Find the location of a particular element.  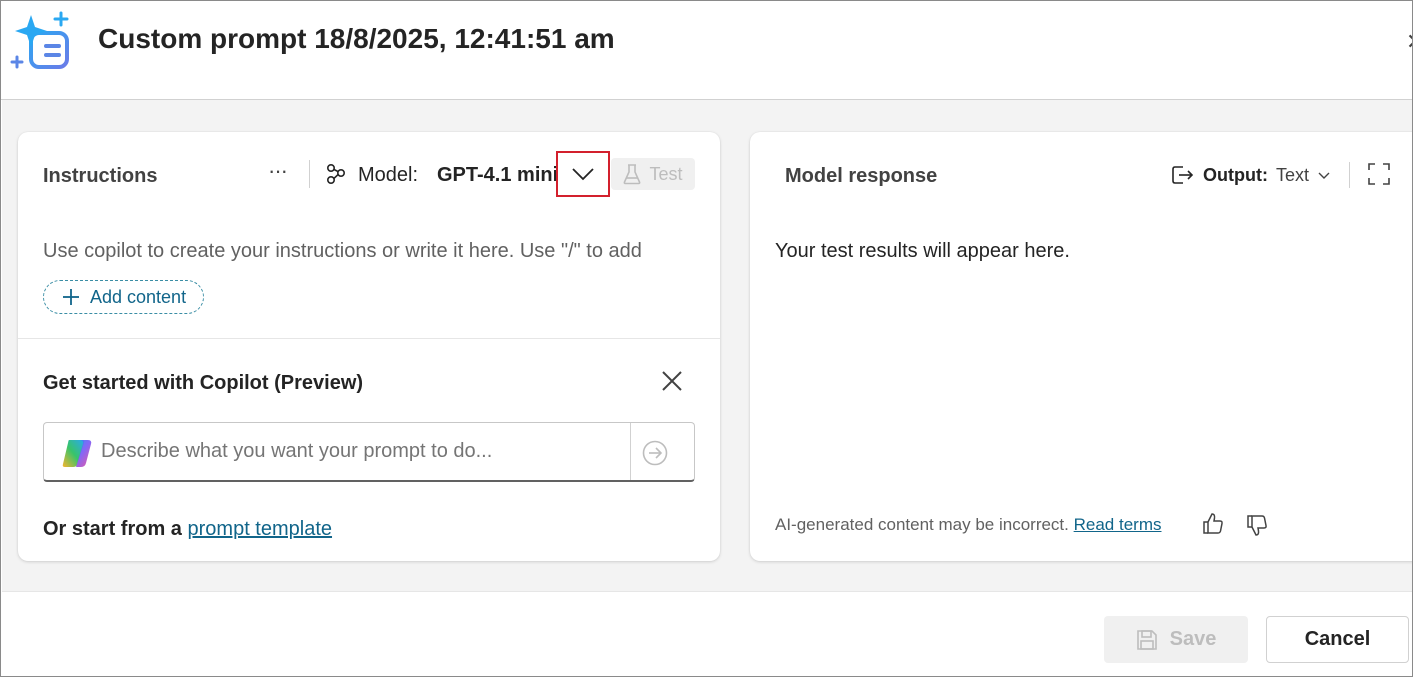

save-icon is located at coordinates (1146, 639).